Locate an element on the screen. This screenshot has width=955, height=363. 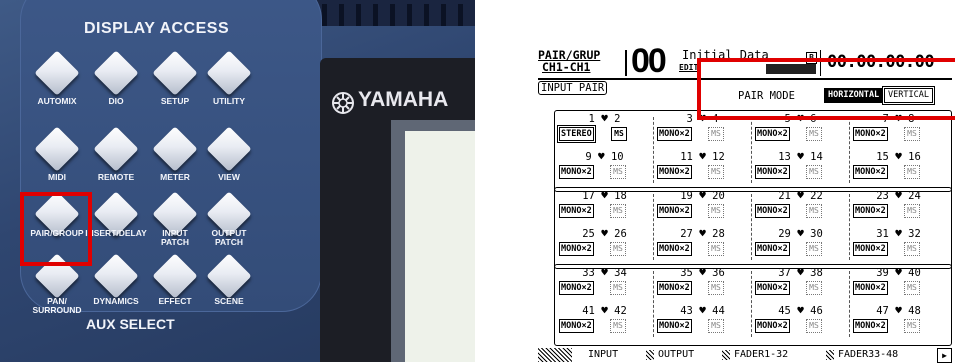
pair-column: 37 ♥ 38 MONO×2 MS 45 ♥ 46 MONO×2 MS is located at coordinates (800, 305).